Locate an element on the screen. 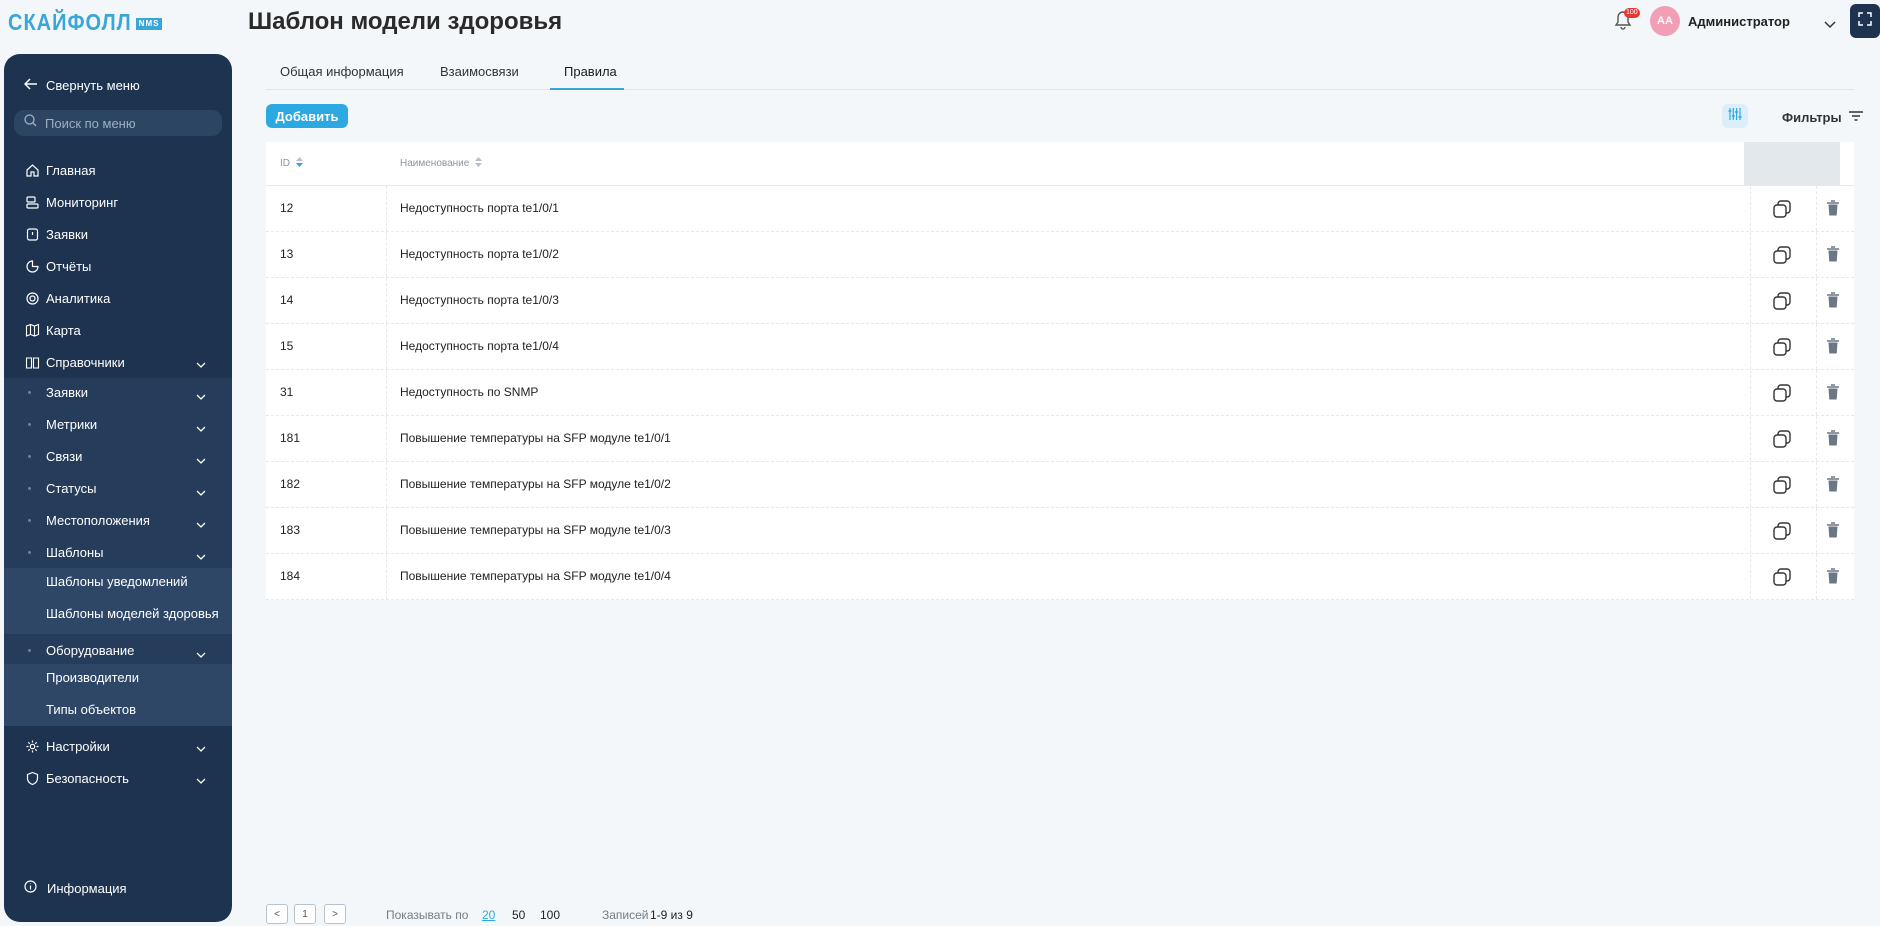 This screenshot has height=926, width=1880. sidebar-subitem-links: Связи is located at coordinates (118, 456).